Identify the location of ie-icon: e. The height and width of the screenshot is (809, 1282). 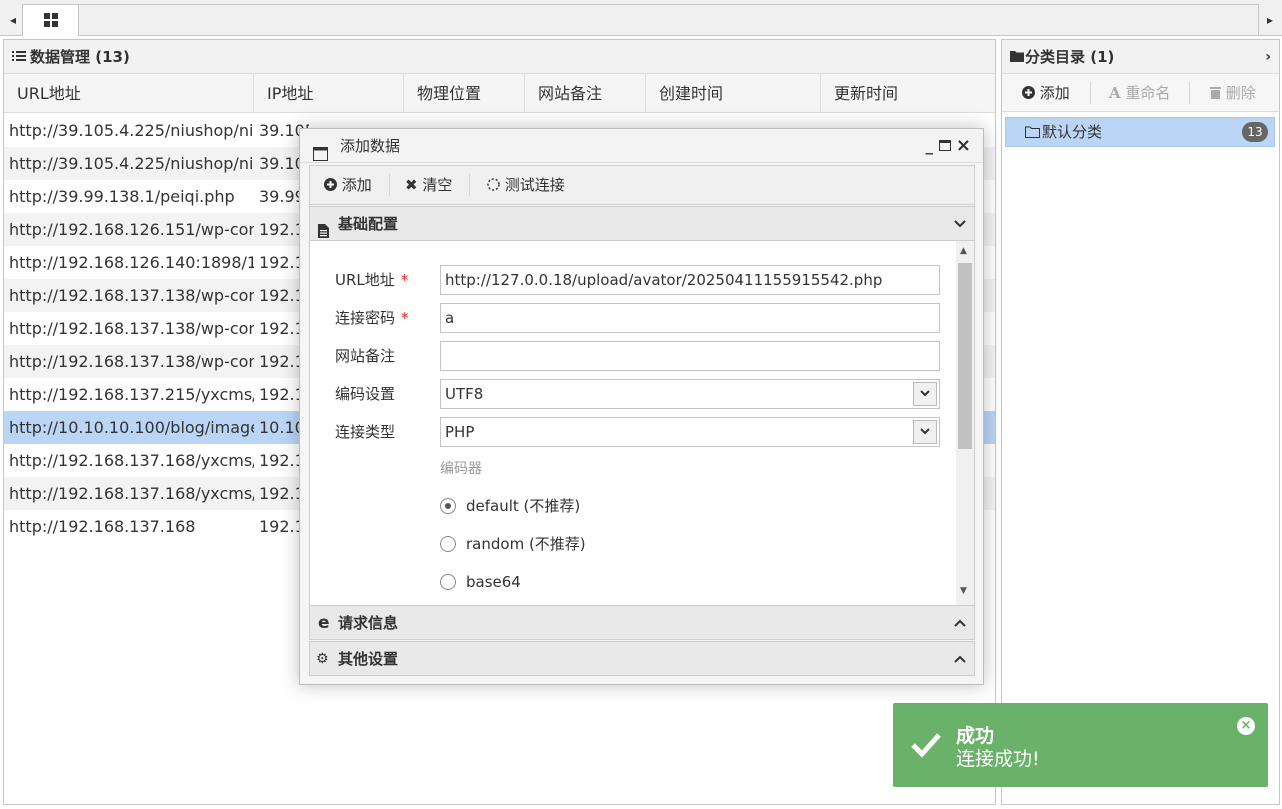
(324, 623).